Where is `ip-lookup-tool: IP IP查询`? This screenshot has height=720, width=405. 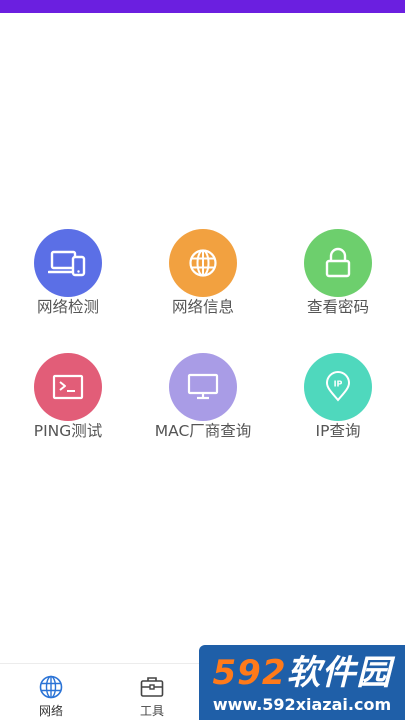 ip-lookup-tool: IP IP查询 is located at coordinates (338, 408).